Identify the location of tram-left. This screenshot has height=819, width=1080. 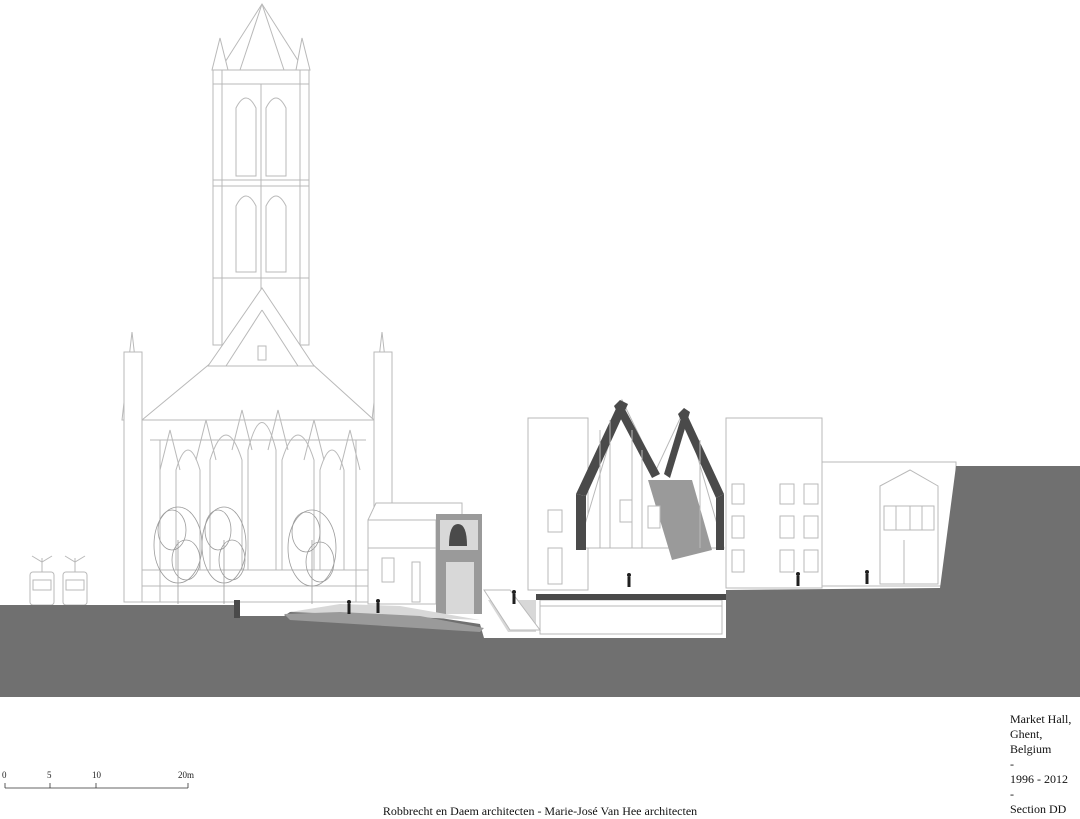
(42, 580).